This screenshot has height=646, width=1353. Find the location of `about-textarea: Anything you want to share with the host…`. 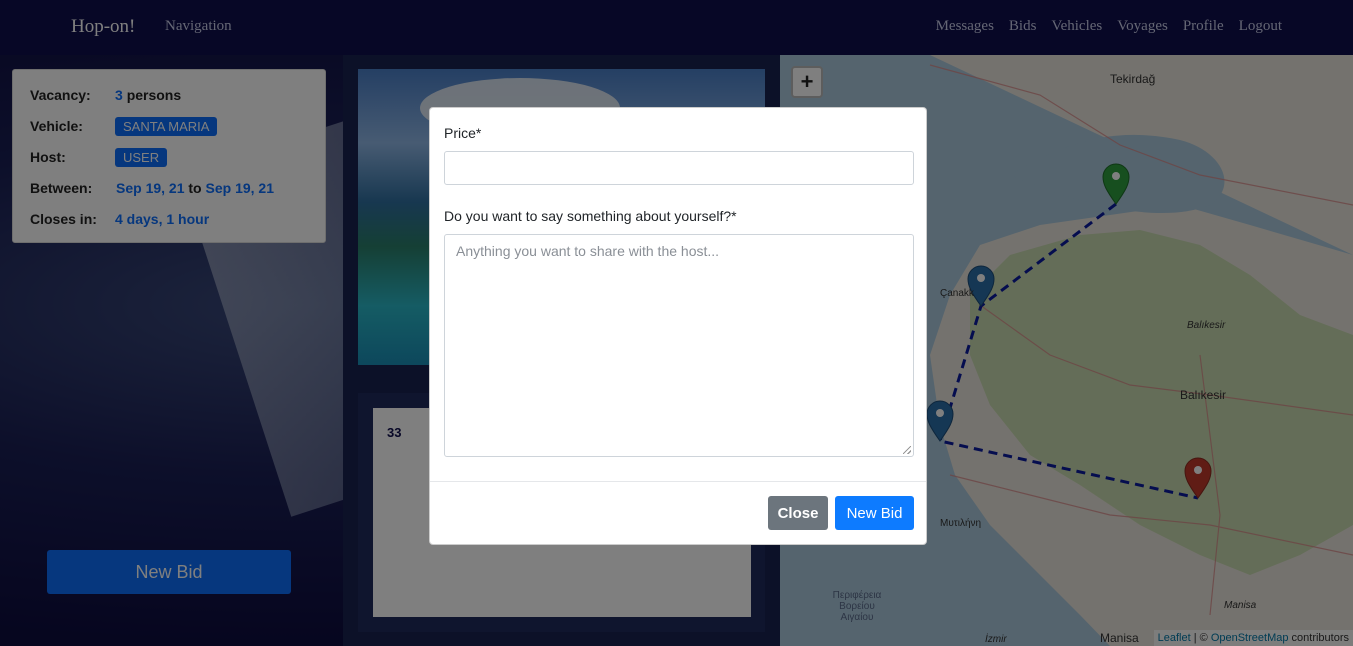

about-textarea: Anything you want to share with the host… is located at coordinates (679, 345).